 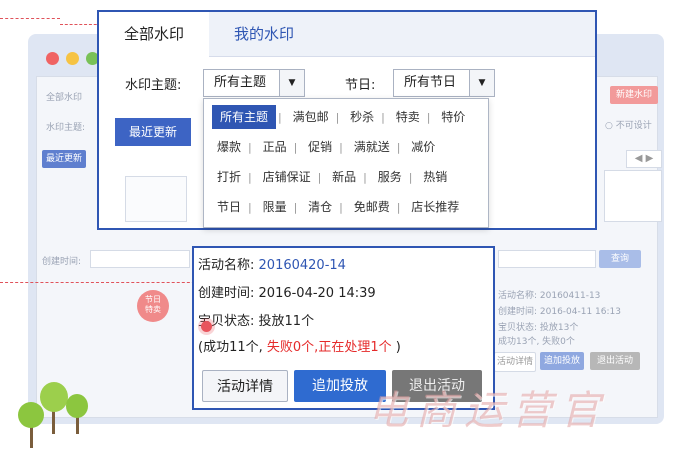 What do you see at coordinates (344, 177) in the screenshot?
I see `dropdown-option: 新品` at bounding box center [344, 177].